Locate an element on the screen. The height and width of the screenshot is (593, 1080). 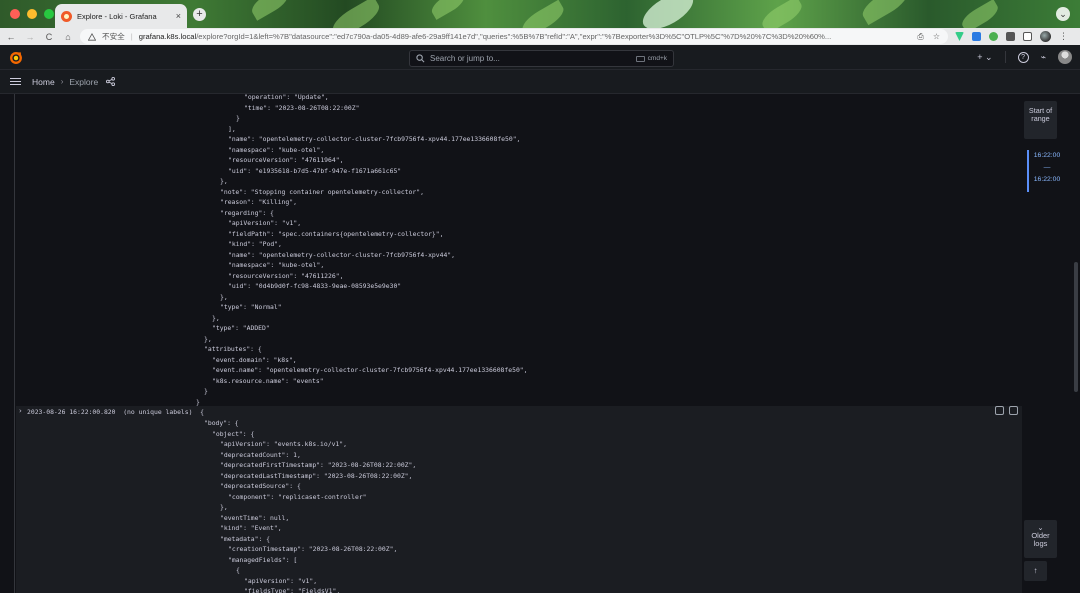
breadcrumb-bar: Home › Explore is located at coordinates (540, 82).